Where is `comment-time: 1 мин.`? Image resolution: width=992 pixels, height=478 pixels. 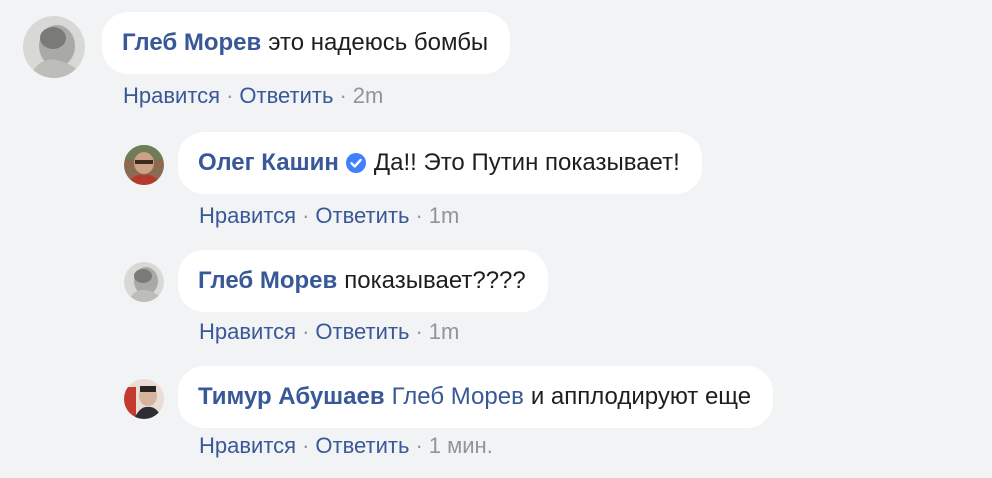
comment-time: 1 мин. is located at coordinates (461, 445).